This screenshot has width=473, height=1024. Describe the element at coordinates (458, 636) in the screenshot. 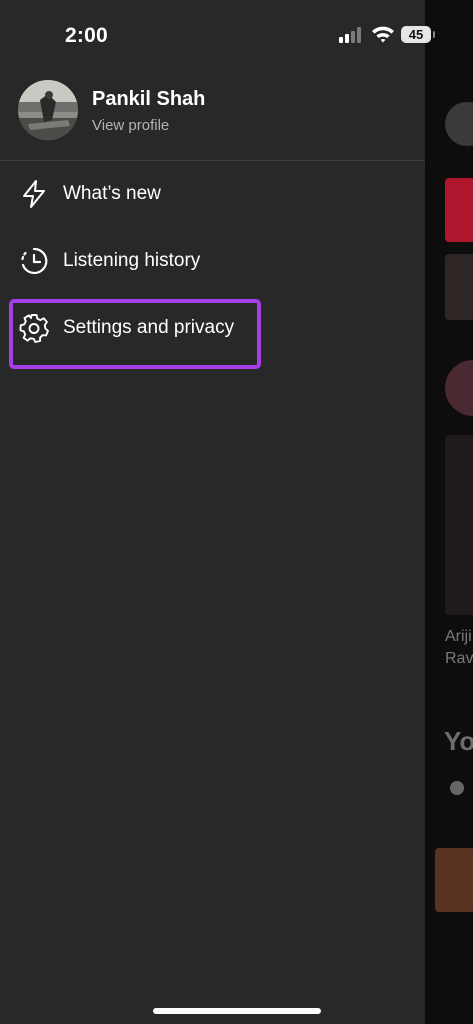

I see `background-text-1: Ariji` at that location.